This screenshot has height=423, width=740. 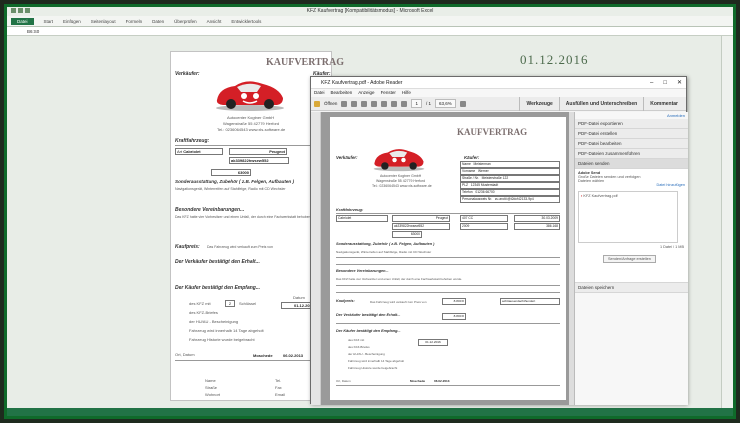 What do you see at coordinates (22, 21) in the screenshot?
I see `tab-file: Datei` at bounding box center [22, 21].